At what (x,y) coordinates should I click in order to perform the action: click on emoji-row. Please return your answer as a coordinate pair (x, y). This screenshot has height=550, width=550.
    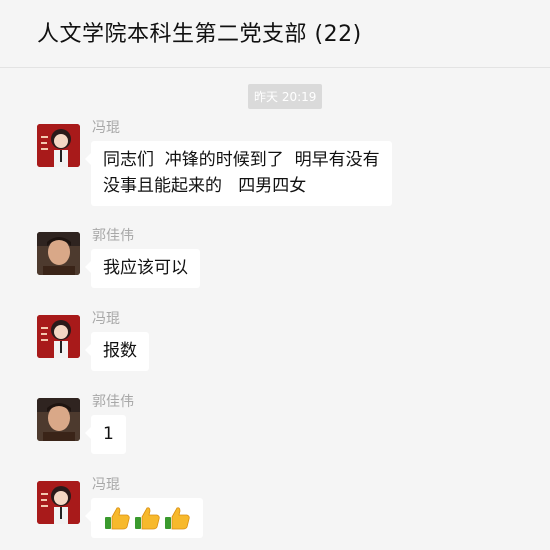
    Looking at the image, I should click on (147, 517).